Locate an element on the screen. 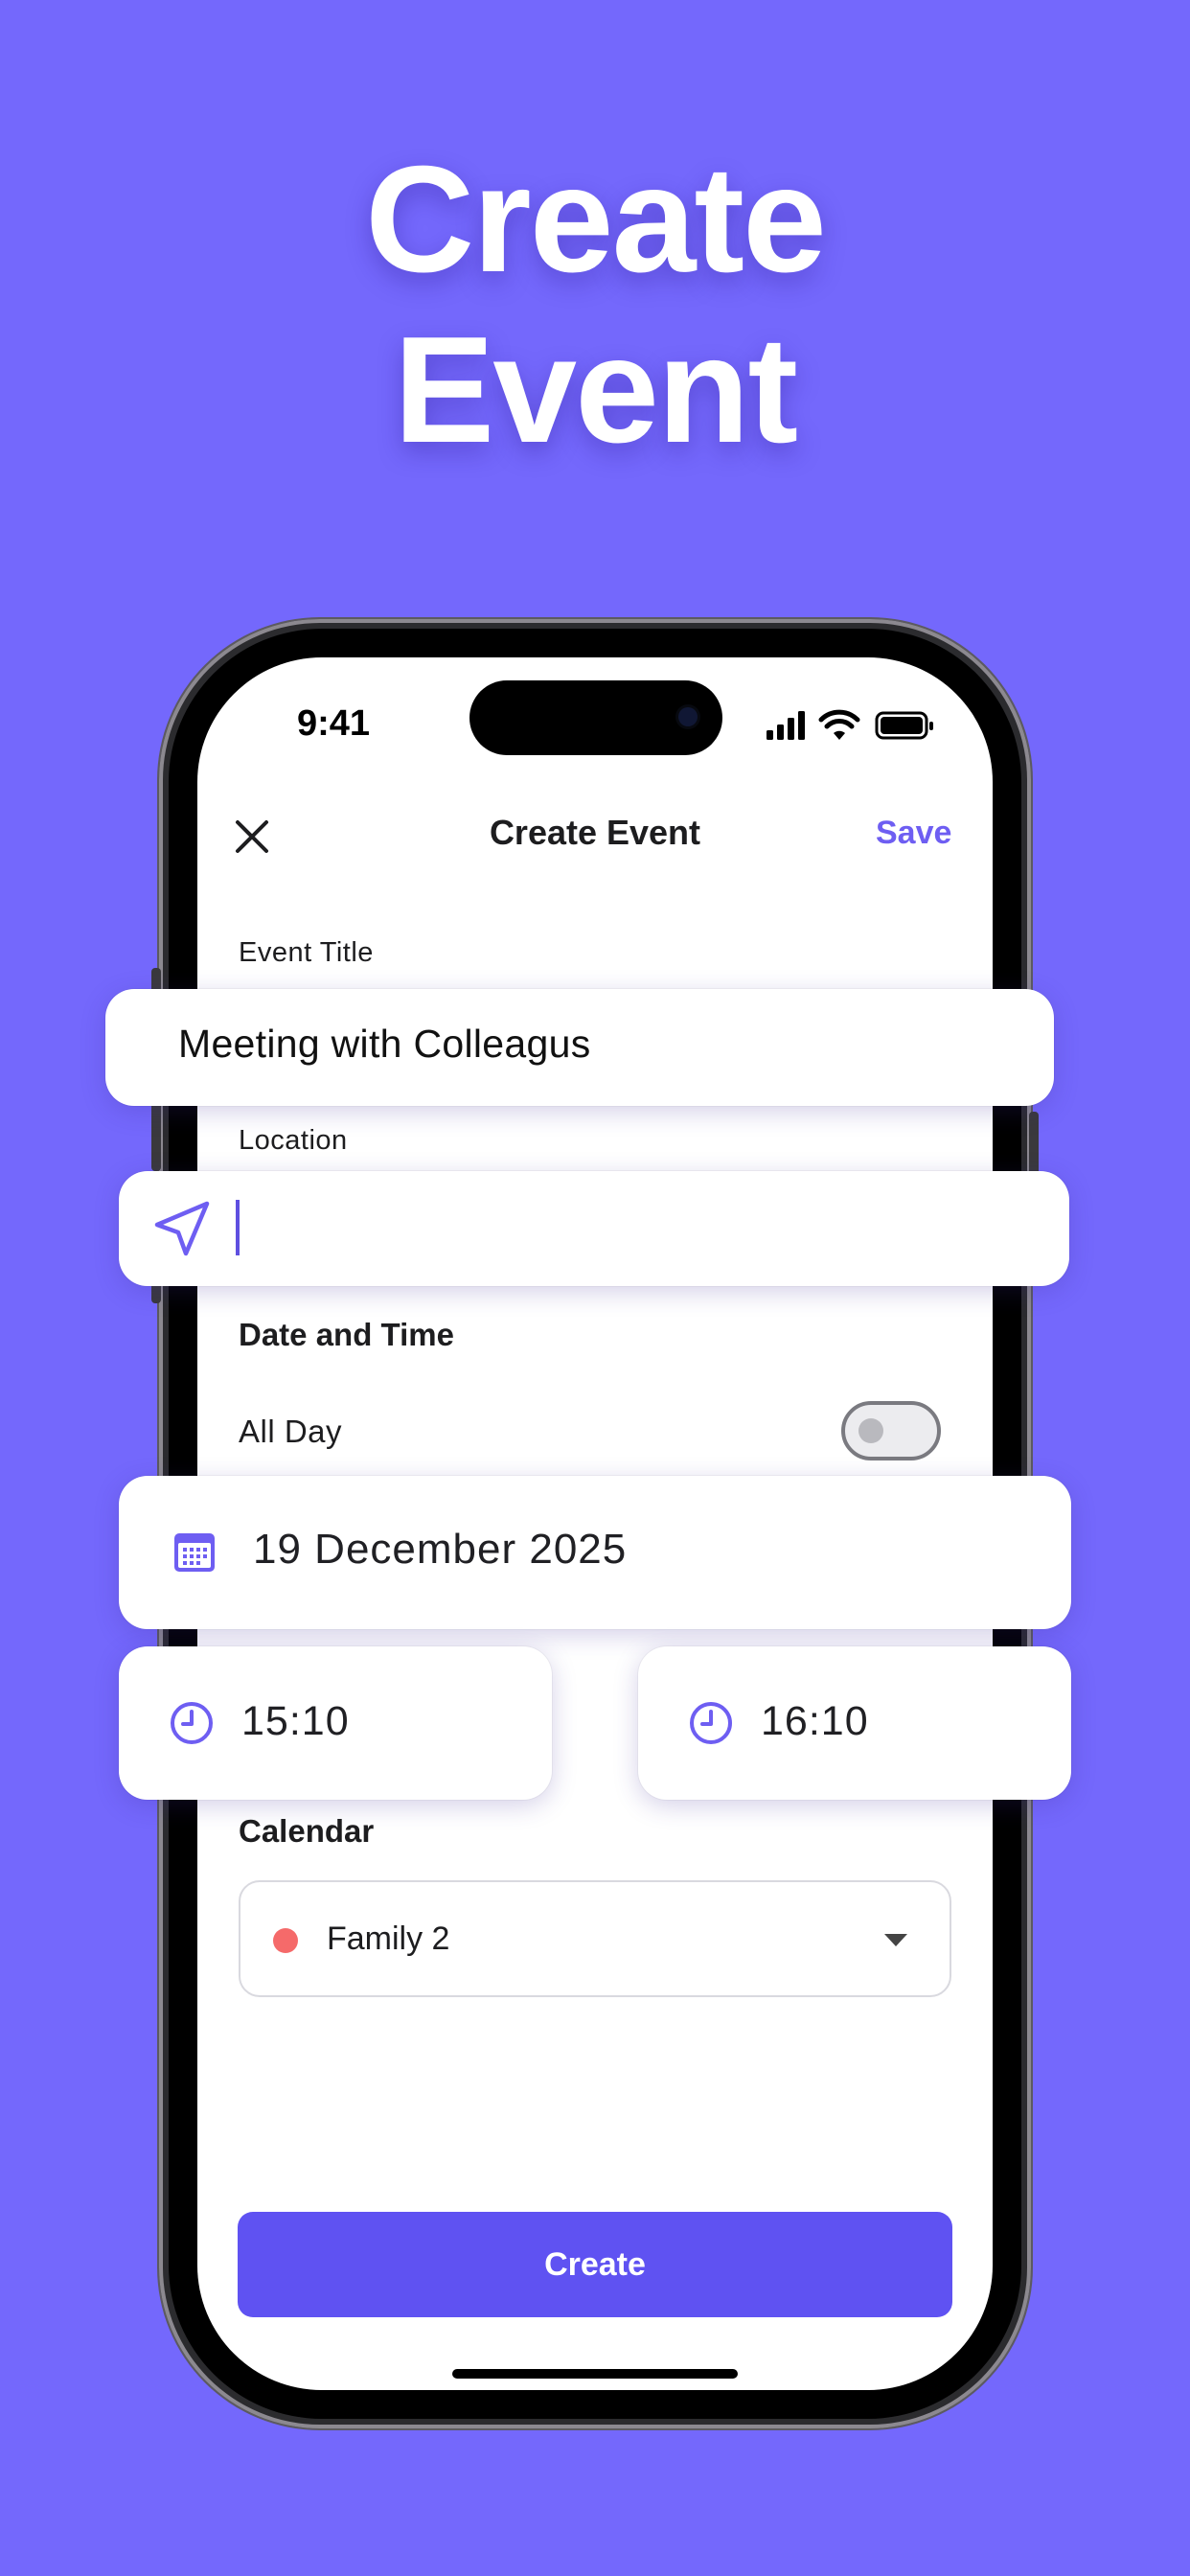 This screenshot has height=2576, width=1190. calendar-color-dot is located at coordinates (286, 1940).